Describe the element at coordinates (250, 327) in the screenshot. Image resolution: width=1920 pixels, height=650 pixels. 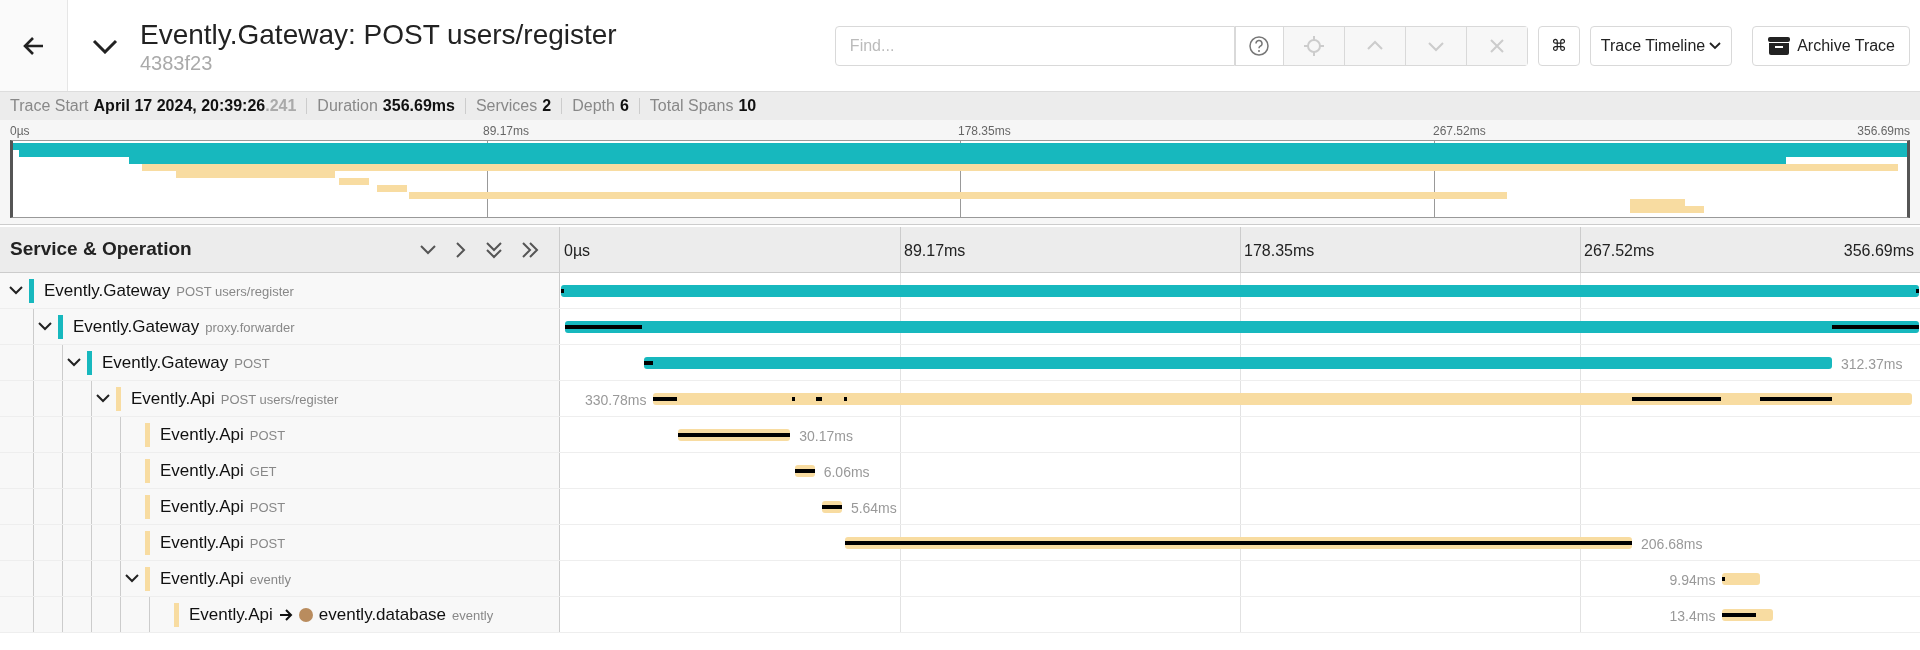
I see `operation-name: proxy.forwarder` at that location.